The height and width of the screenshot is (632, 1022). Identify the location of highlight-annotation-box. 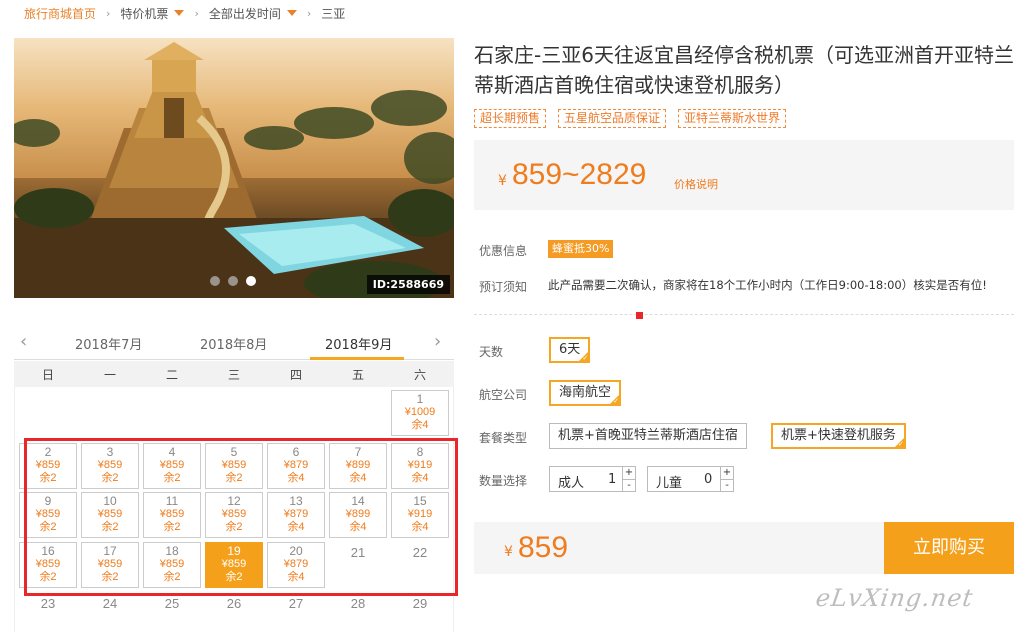
(241, 517).